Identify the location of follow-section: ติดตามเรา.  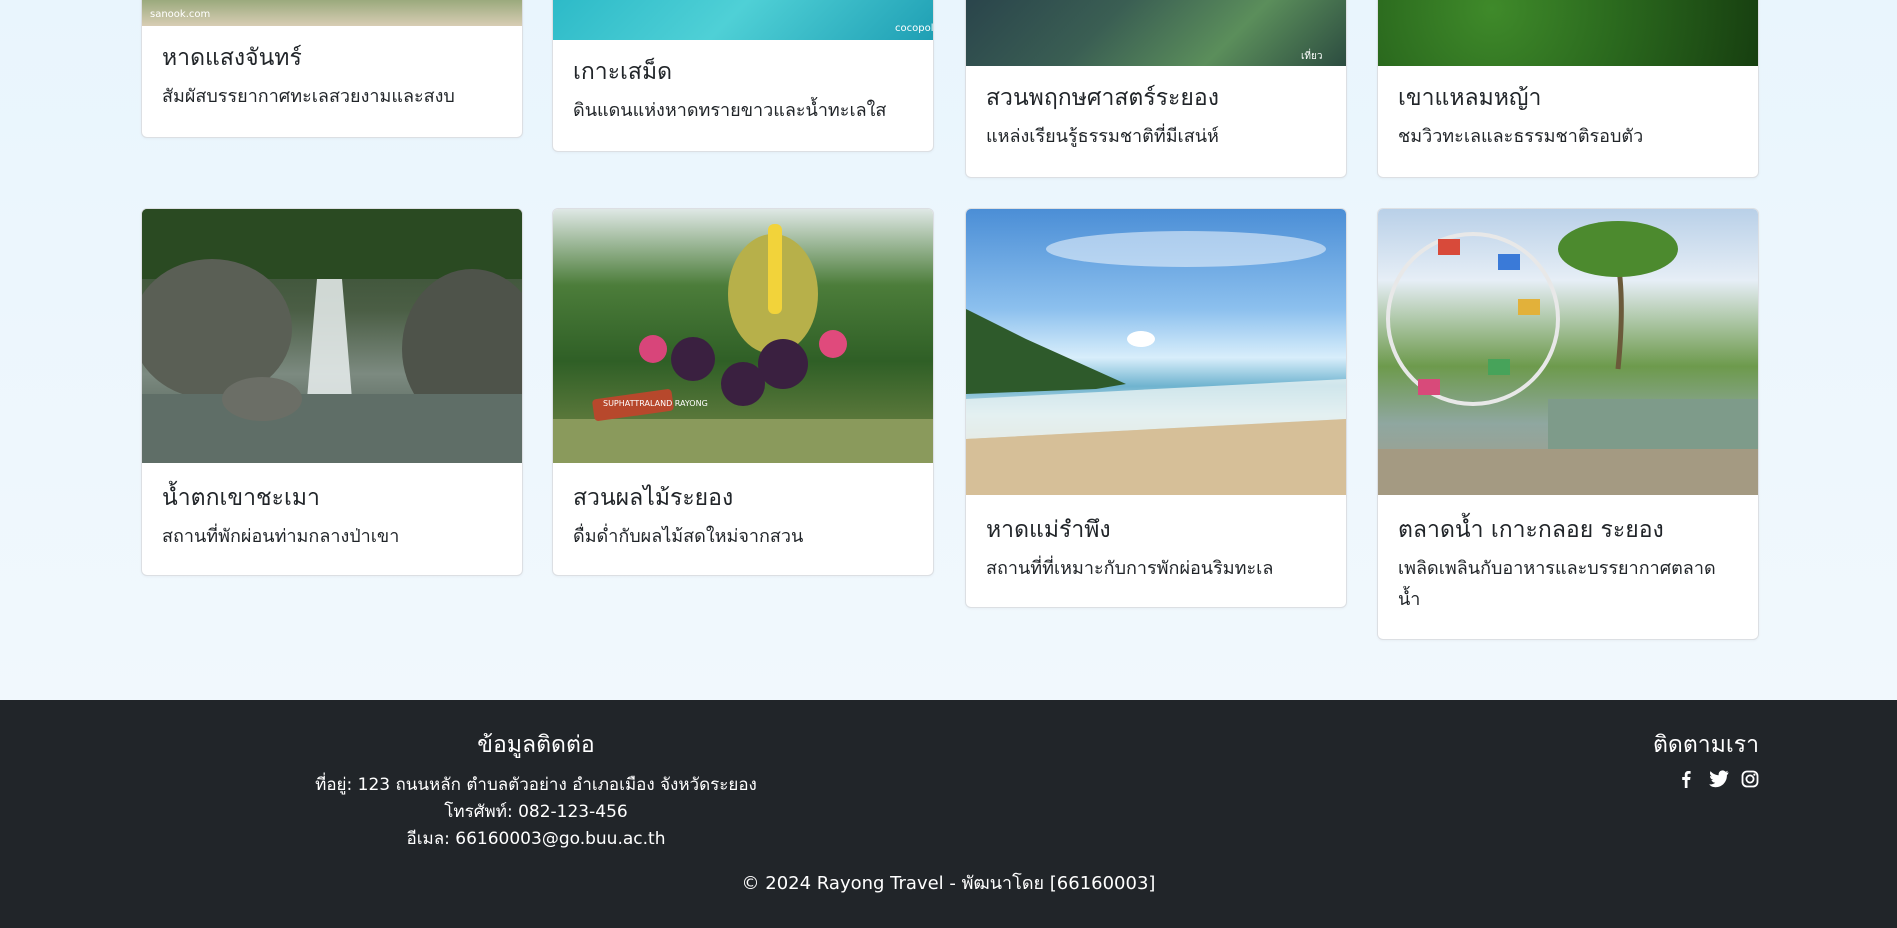
(1706, 758).